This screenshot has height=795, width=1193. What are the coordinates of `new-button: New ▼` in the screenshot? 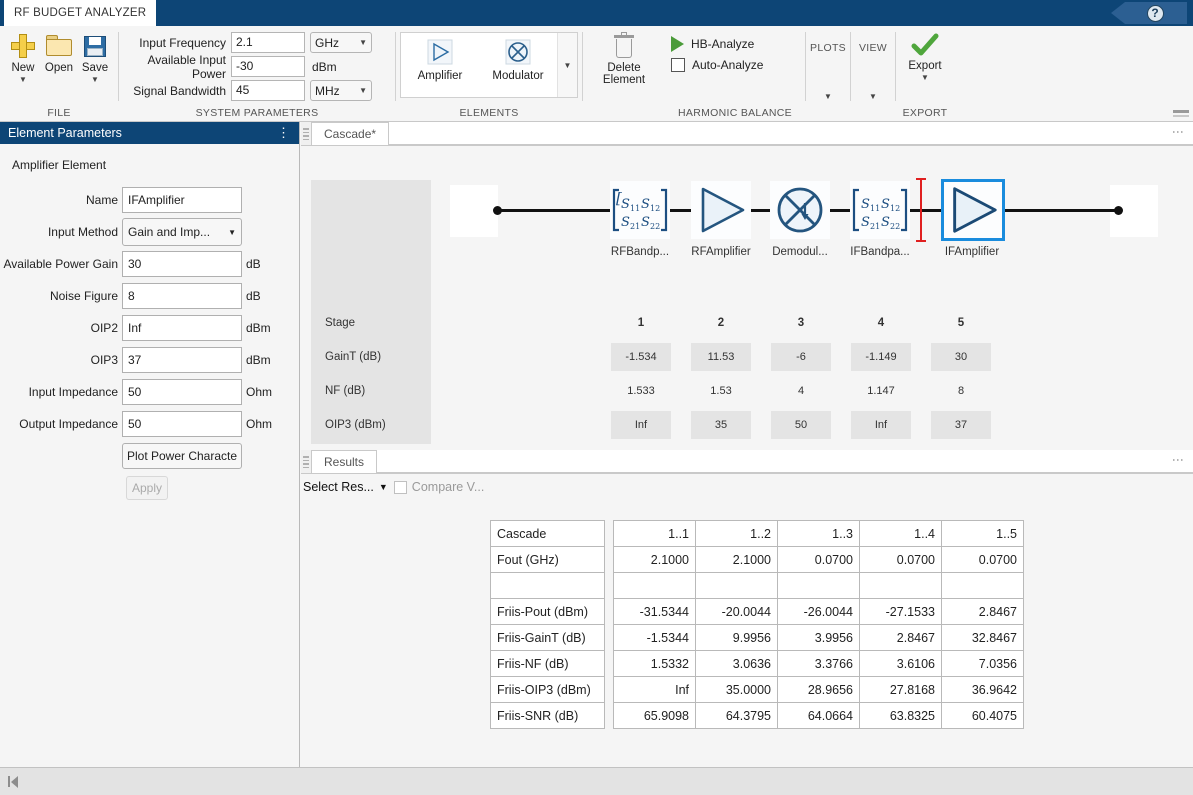 It's located at (23, 57).